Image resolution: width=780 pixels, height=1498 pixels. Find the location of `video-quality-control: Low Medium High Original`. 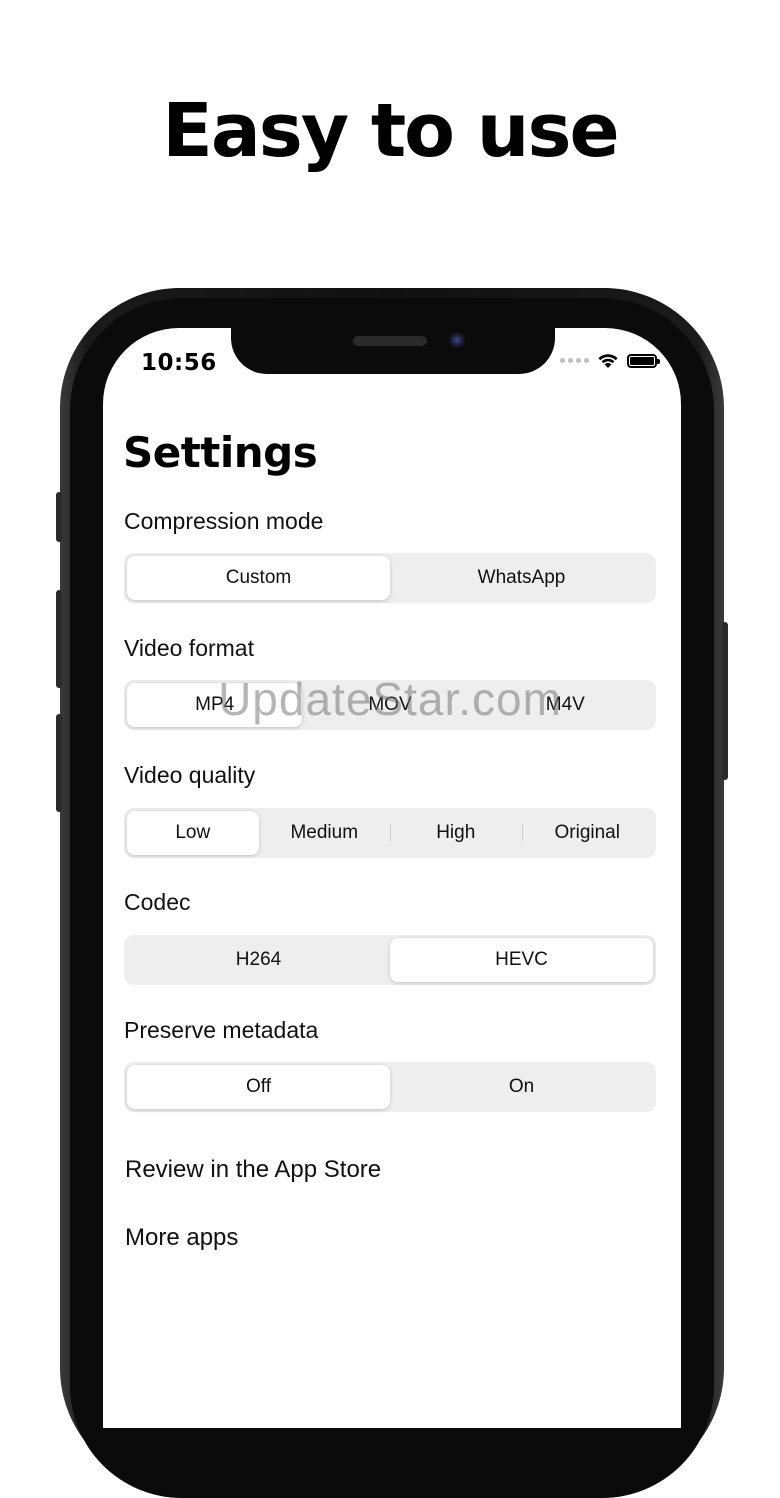

video-quality-control: Low Medium High Original is located at coordinates (390, 833).